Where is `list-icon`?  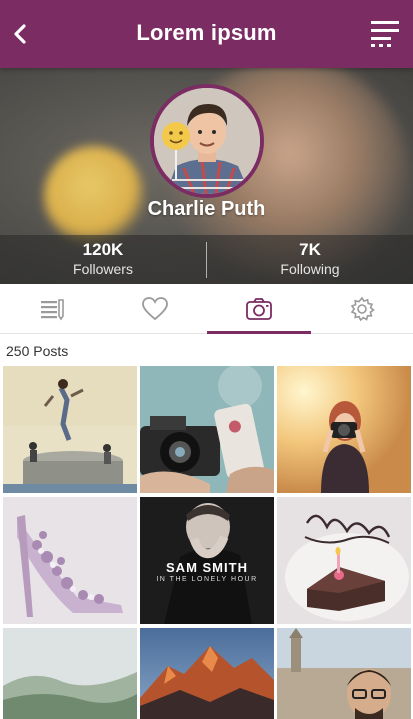 list-icon is located at coordinates (52, 310).